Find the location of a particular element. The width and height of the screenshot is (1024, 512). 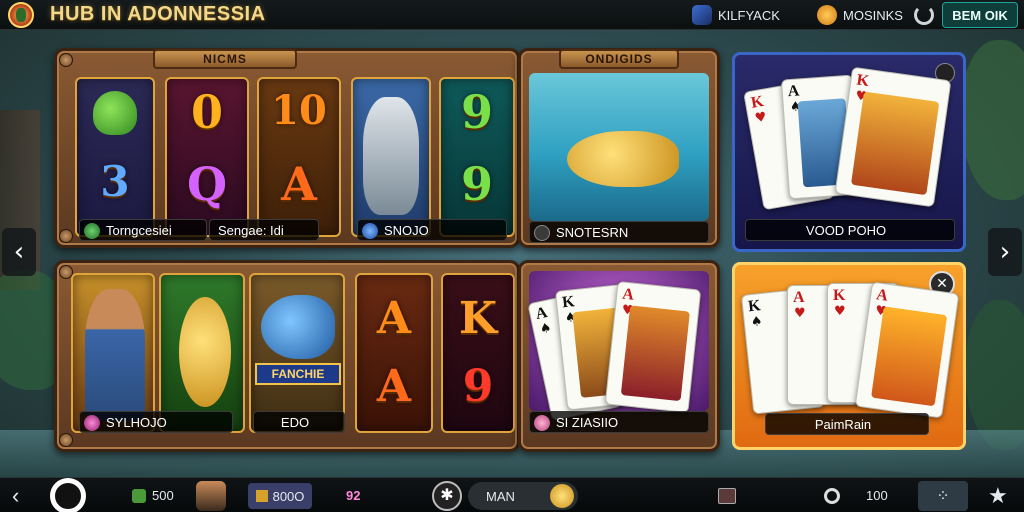

game-label: Torngcesiei is located at coordinates (139, 230).